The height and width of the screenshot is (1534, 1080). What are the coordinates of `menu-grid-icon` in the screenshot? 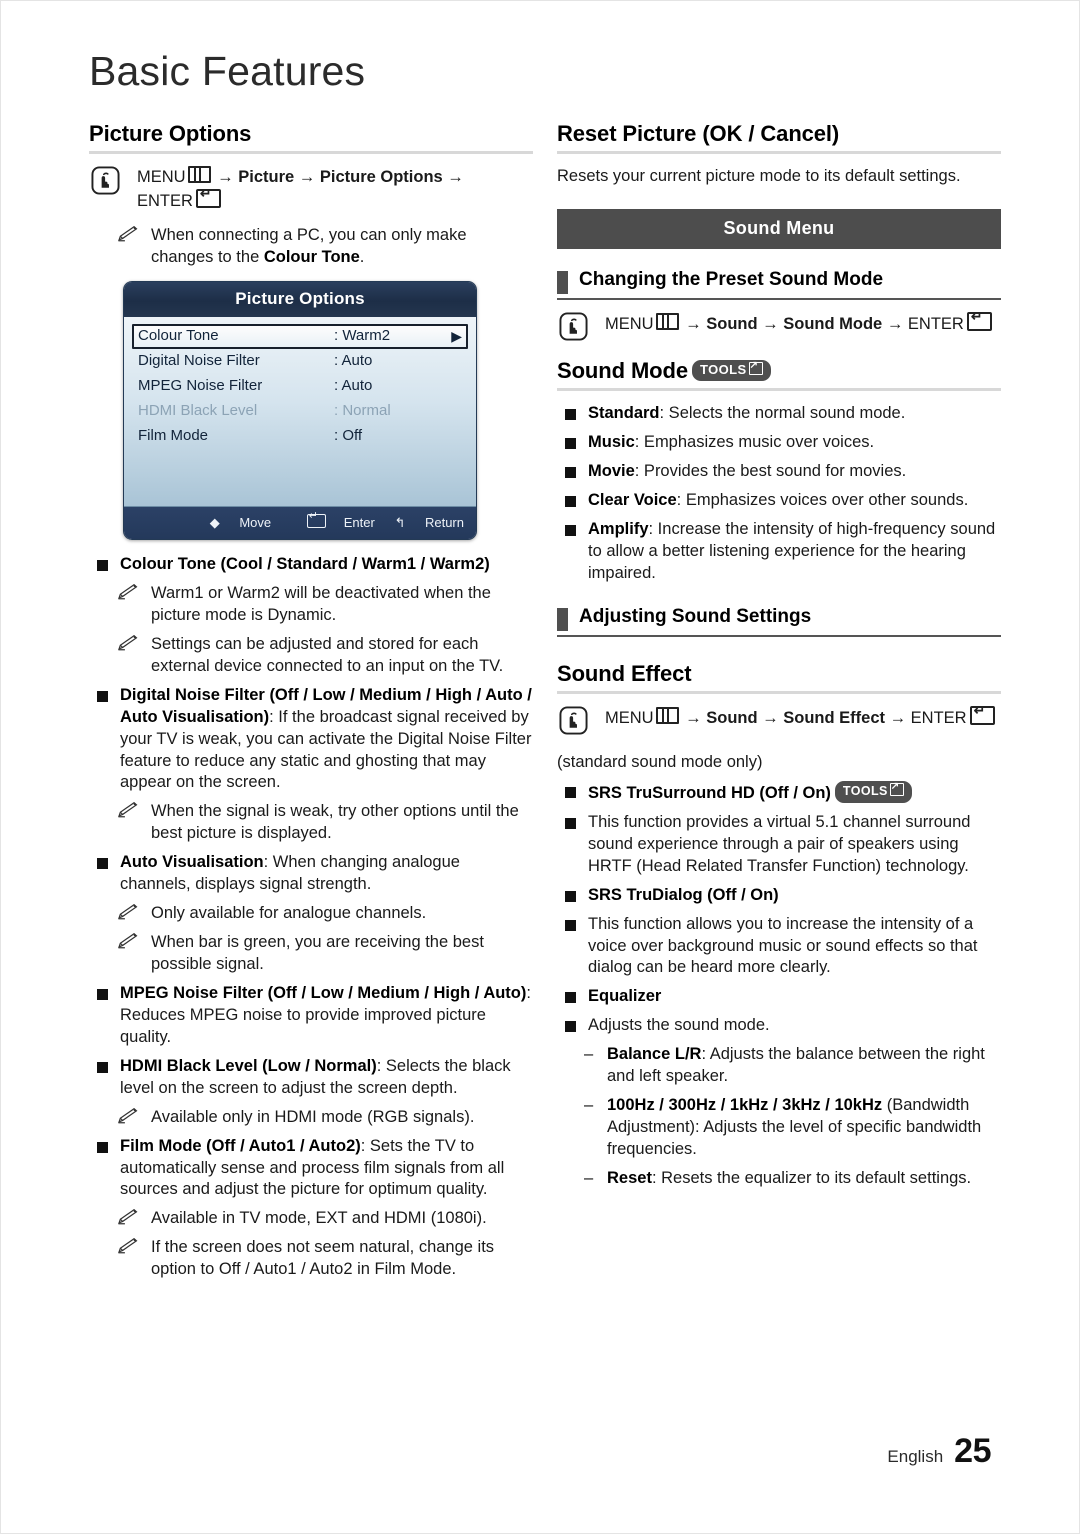 It's located at (199, 175).